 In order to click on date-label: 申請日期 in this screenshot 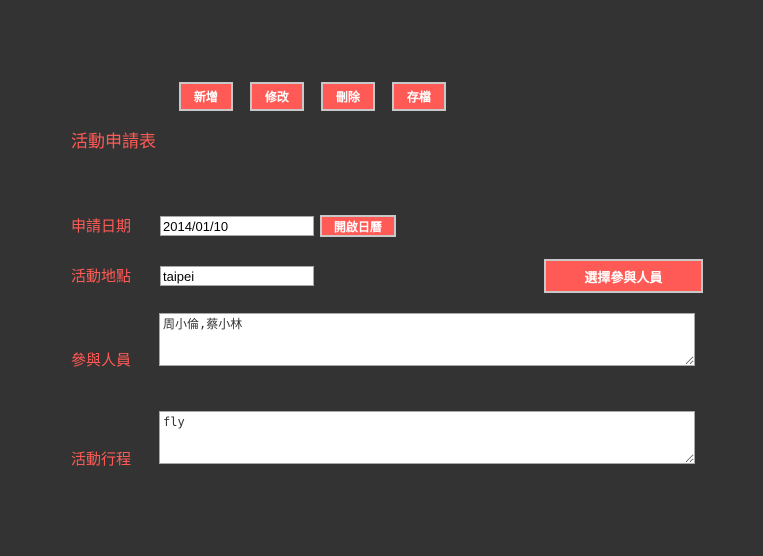, I will do `click(101, 226)`.